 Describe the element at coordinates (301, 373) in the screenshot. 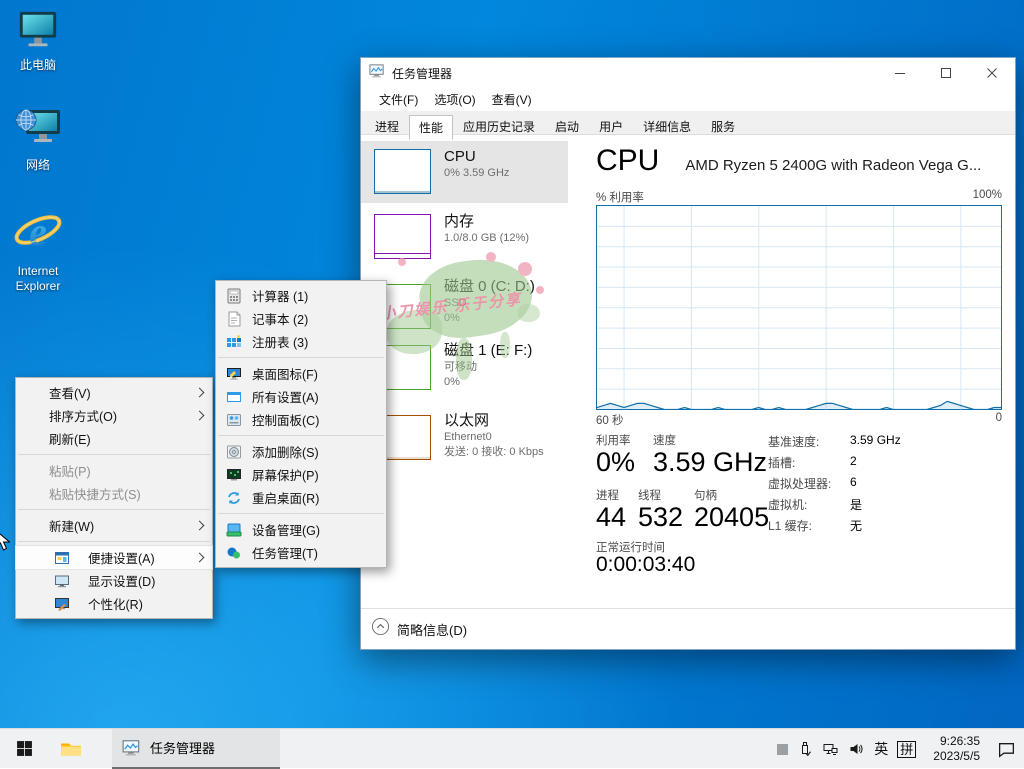

I see `submenu-item-desktop-icons: 桌面图标(F)` at that location.